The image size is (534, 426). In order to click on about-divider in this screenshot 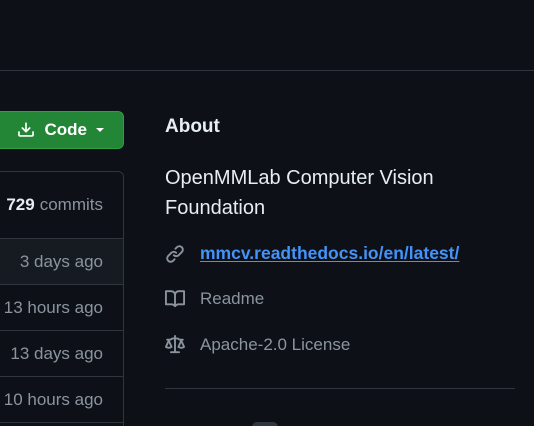, I will do `click(340, 388)`.